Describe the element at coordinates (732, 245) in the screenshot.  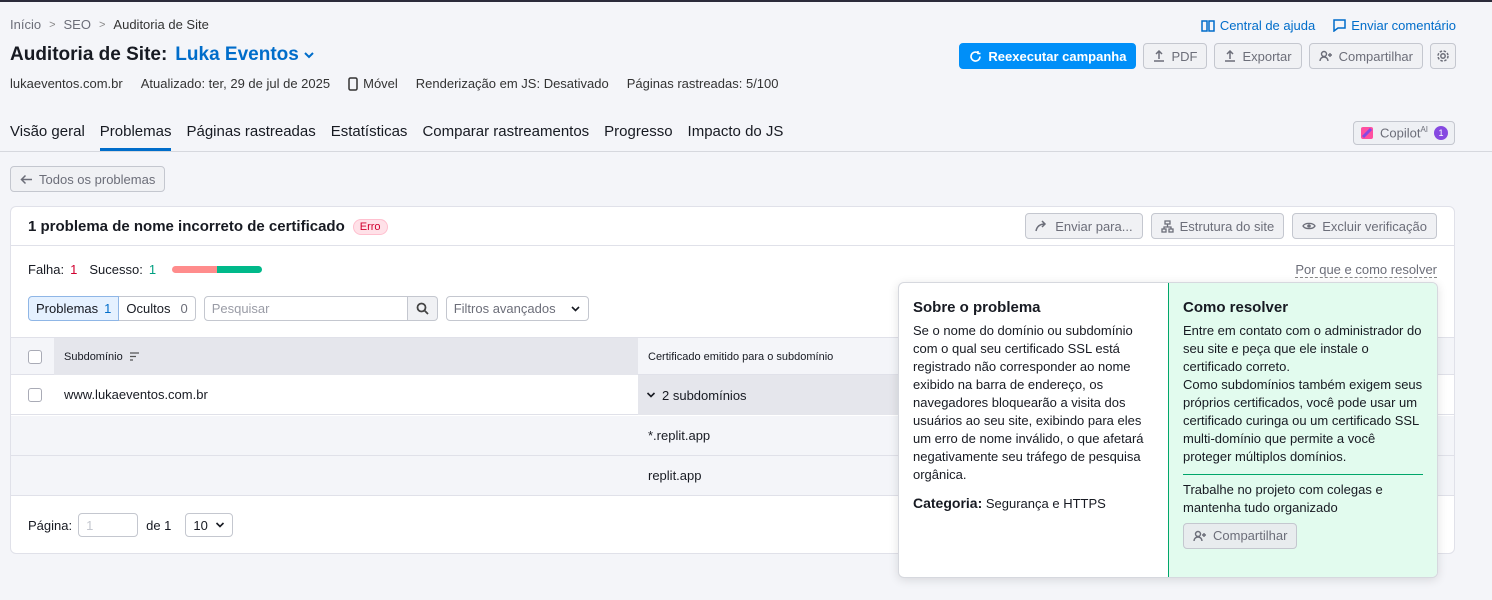
I see `card-divider` at that location.